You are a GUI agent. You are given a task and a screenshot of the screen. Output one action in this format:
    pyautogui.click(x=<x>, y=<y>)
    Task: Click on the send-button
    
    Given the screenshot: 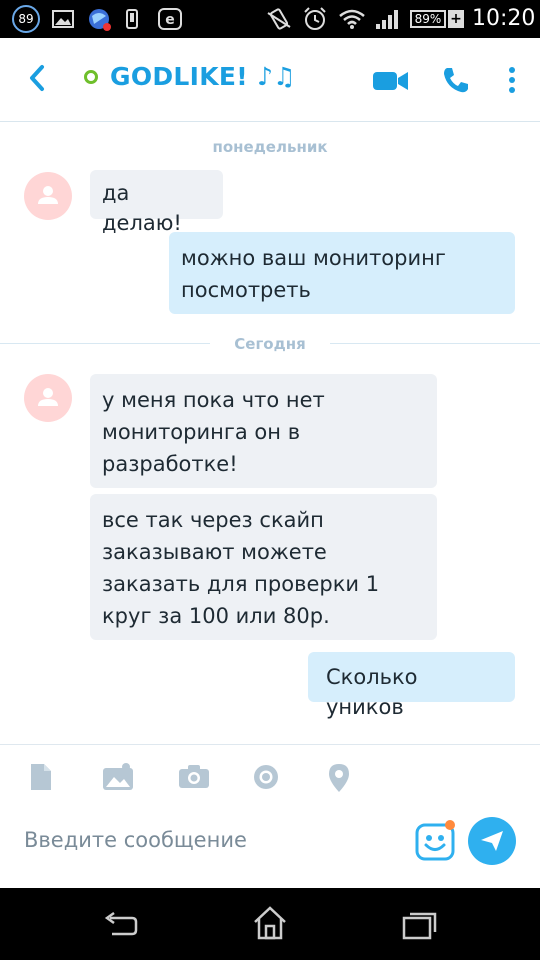 What is the action you would take?
    pyautogui.click(x=492, y=841)
    